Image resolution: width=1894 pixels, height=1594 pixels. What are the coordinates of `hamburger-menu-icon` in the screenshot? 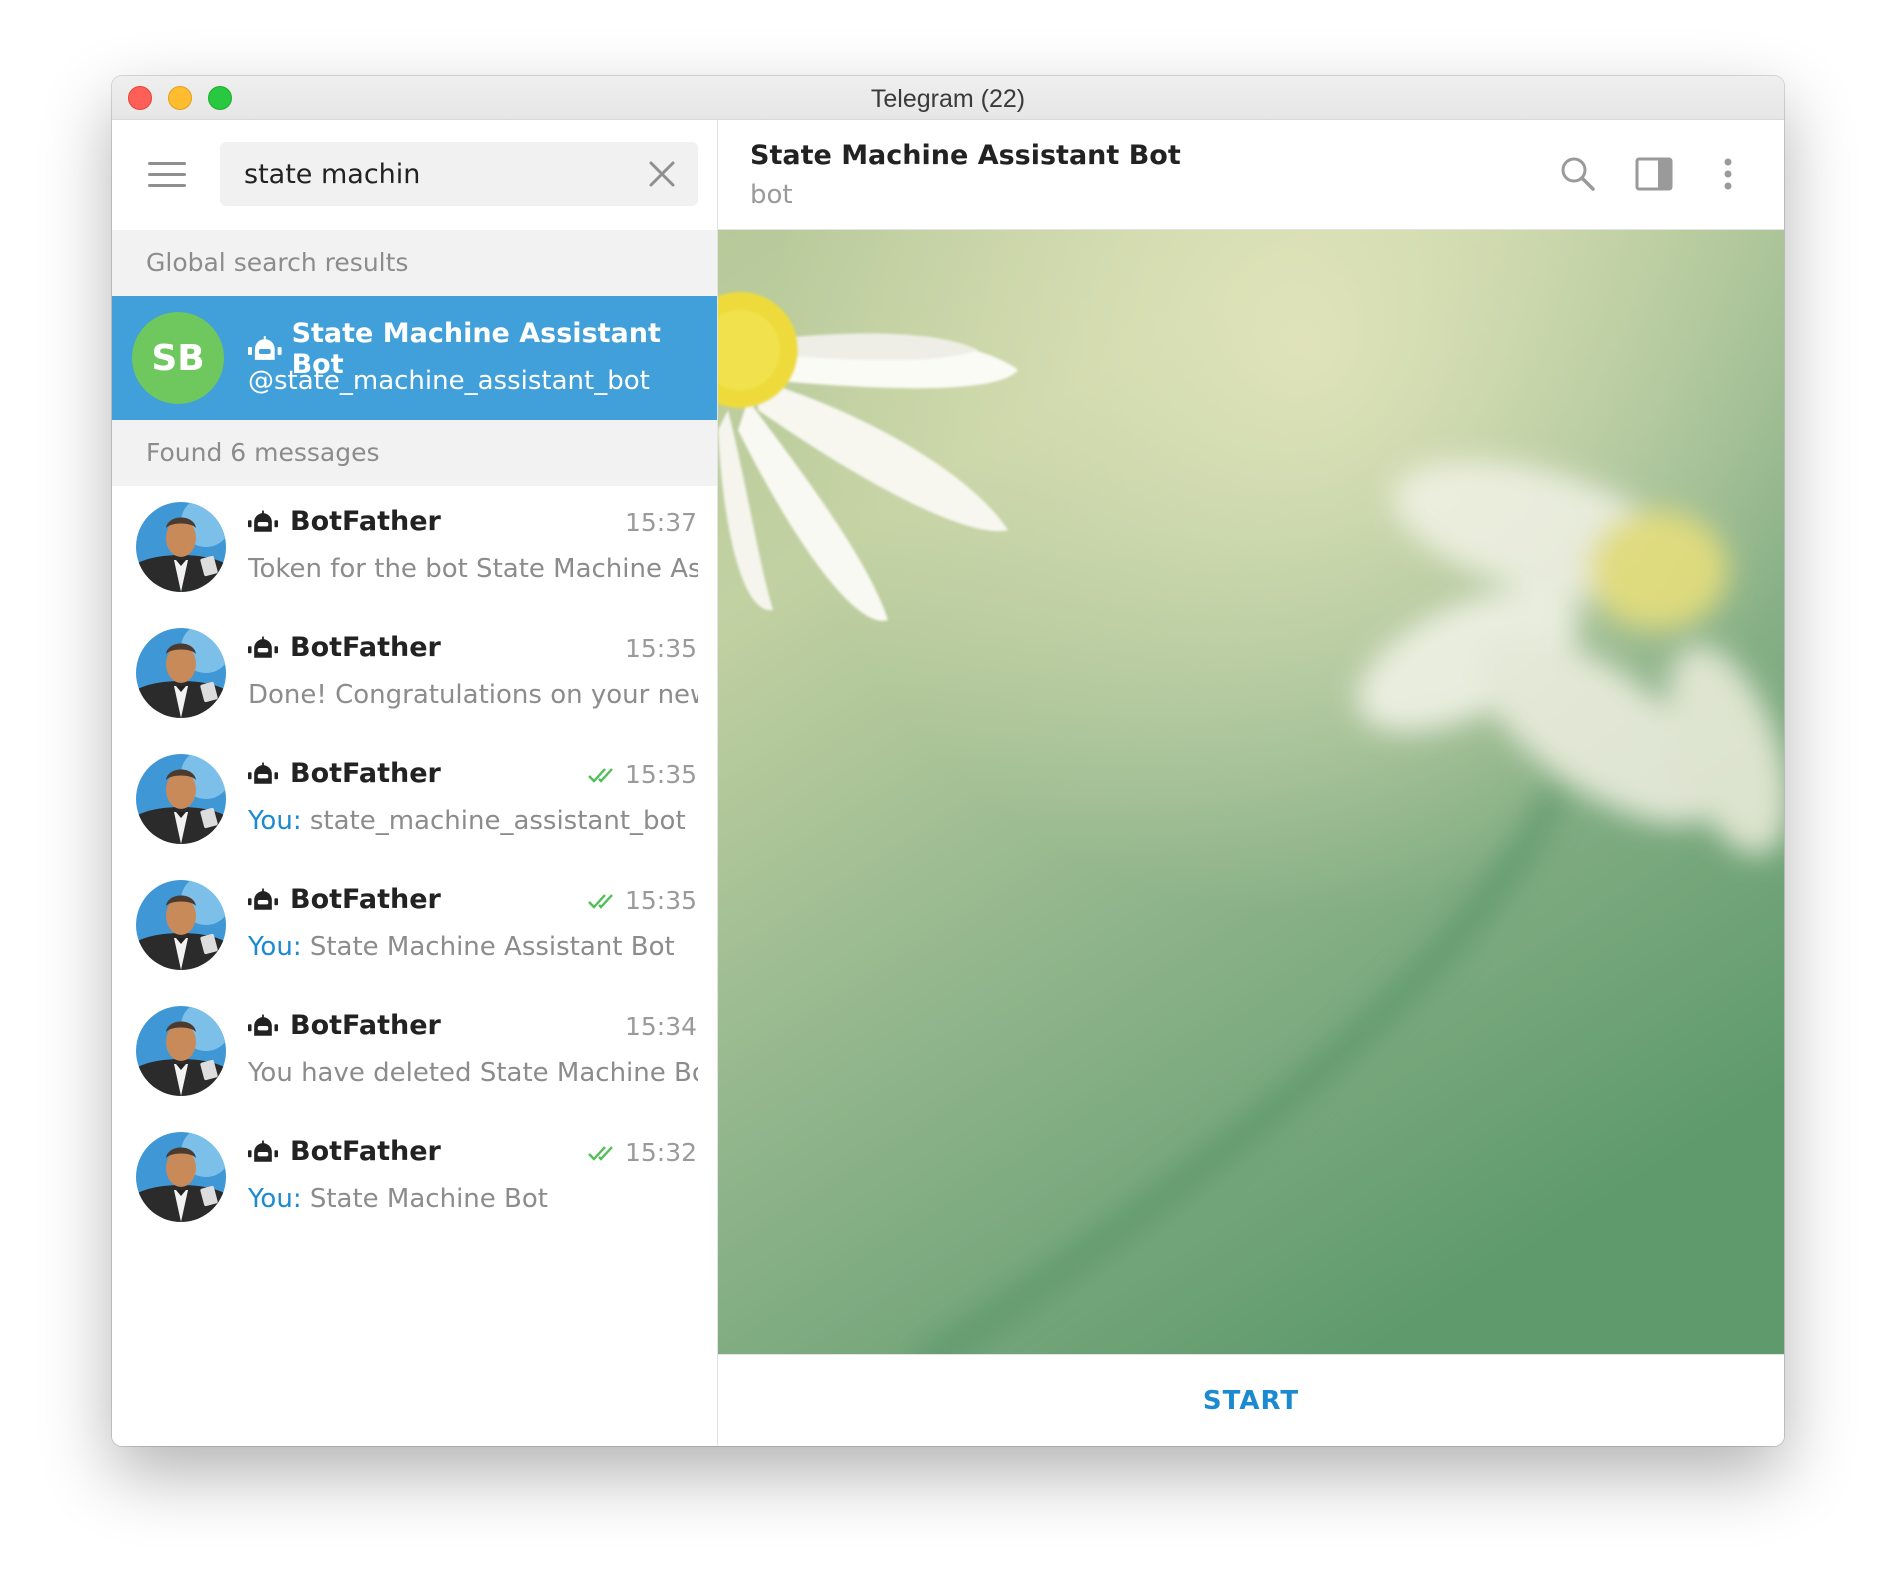 It's located at (167, 175).